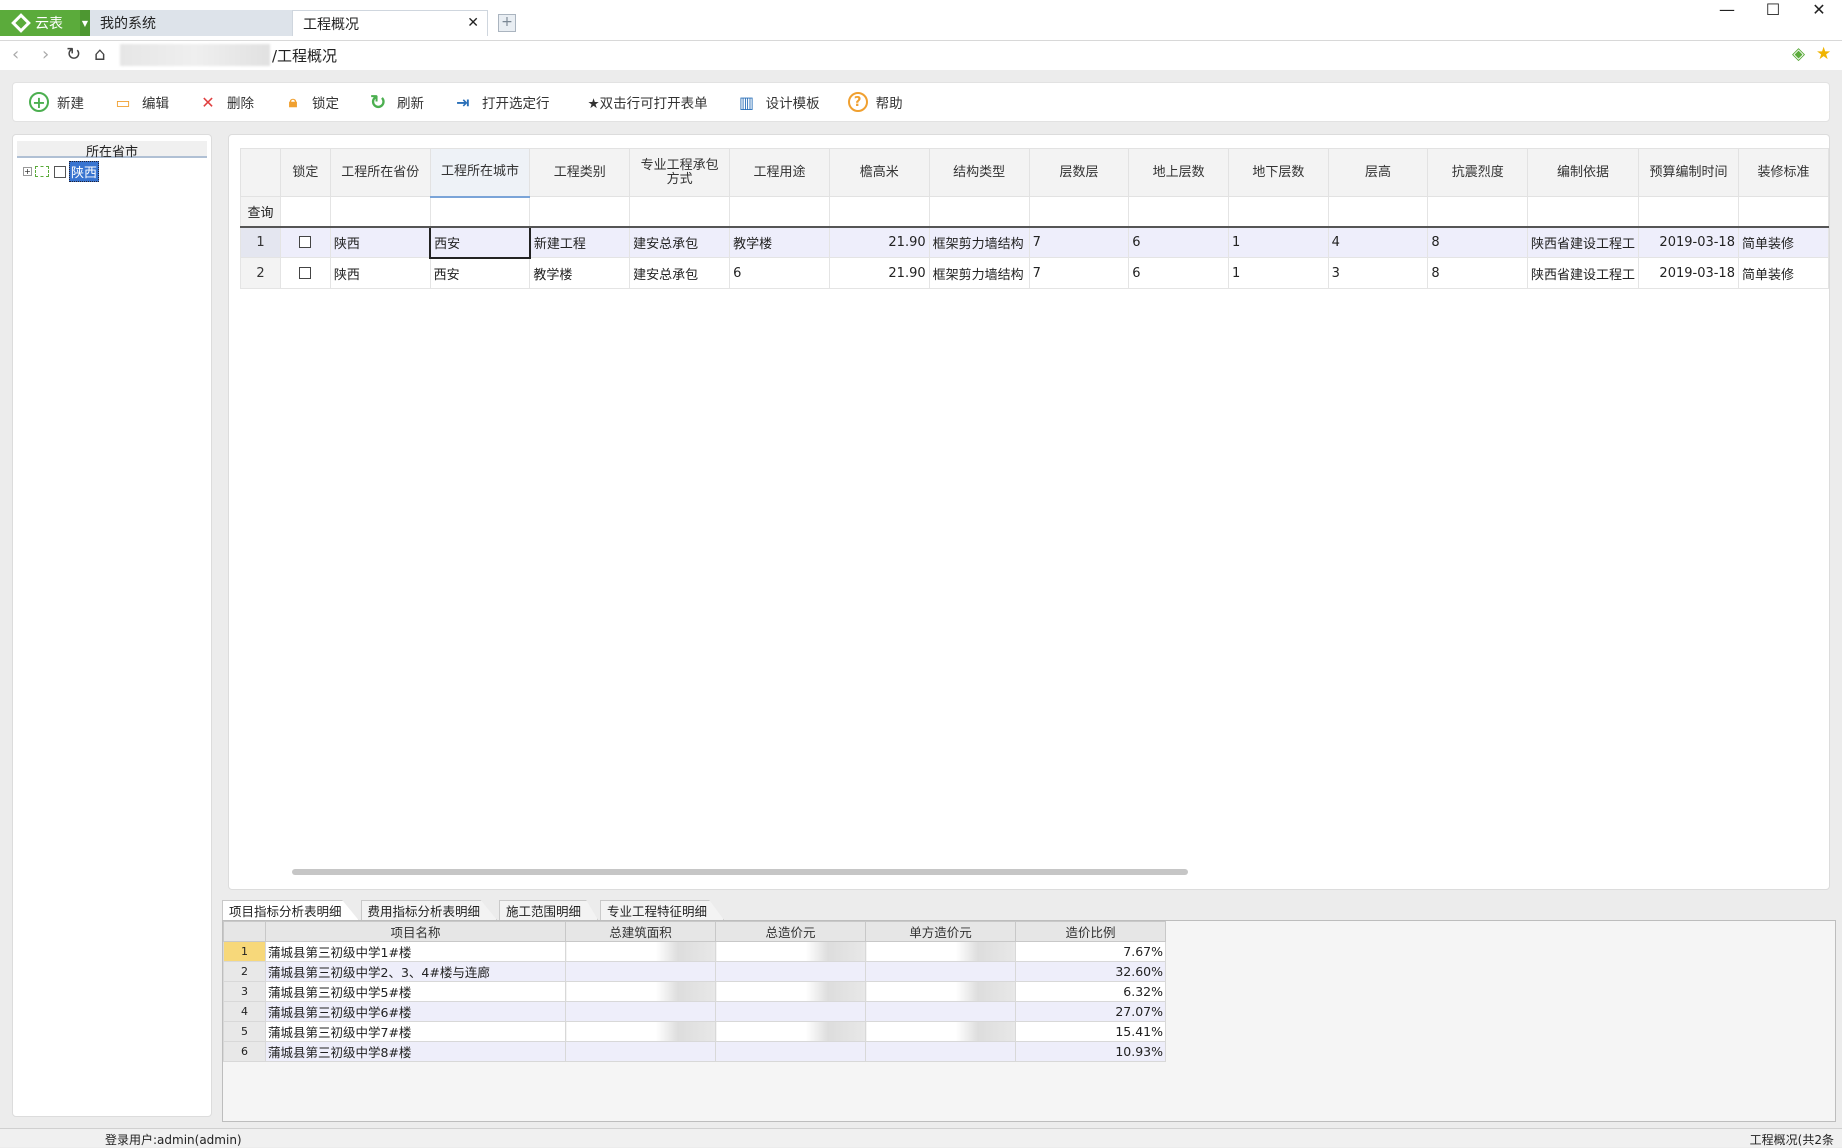  I want to click on col-header: 地下层数, so click(1278, 172).